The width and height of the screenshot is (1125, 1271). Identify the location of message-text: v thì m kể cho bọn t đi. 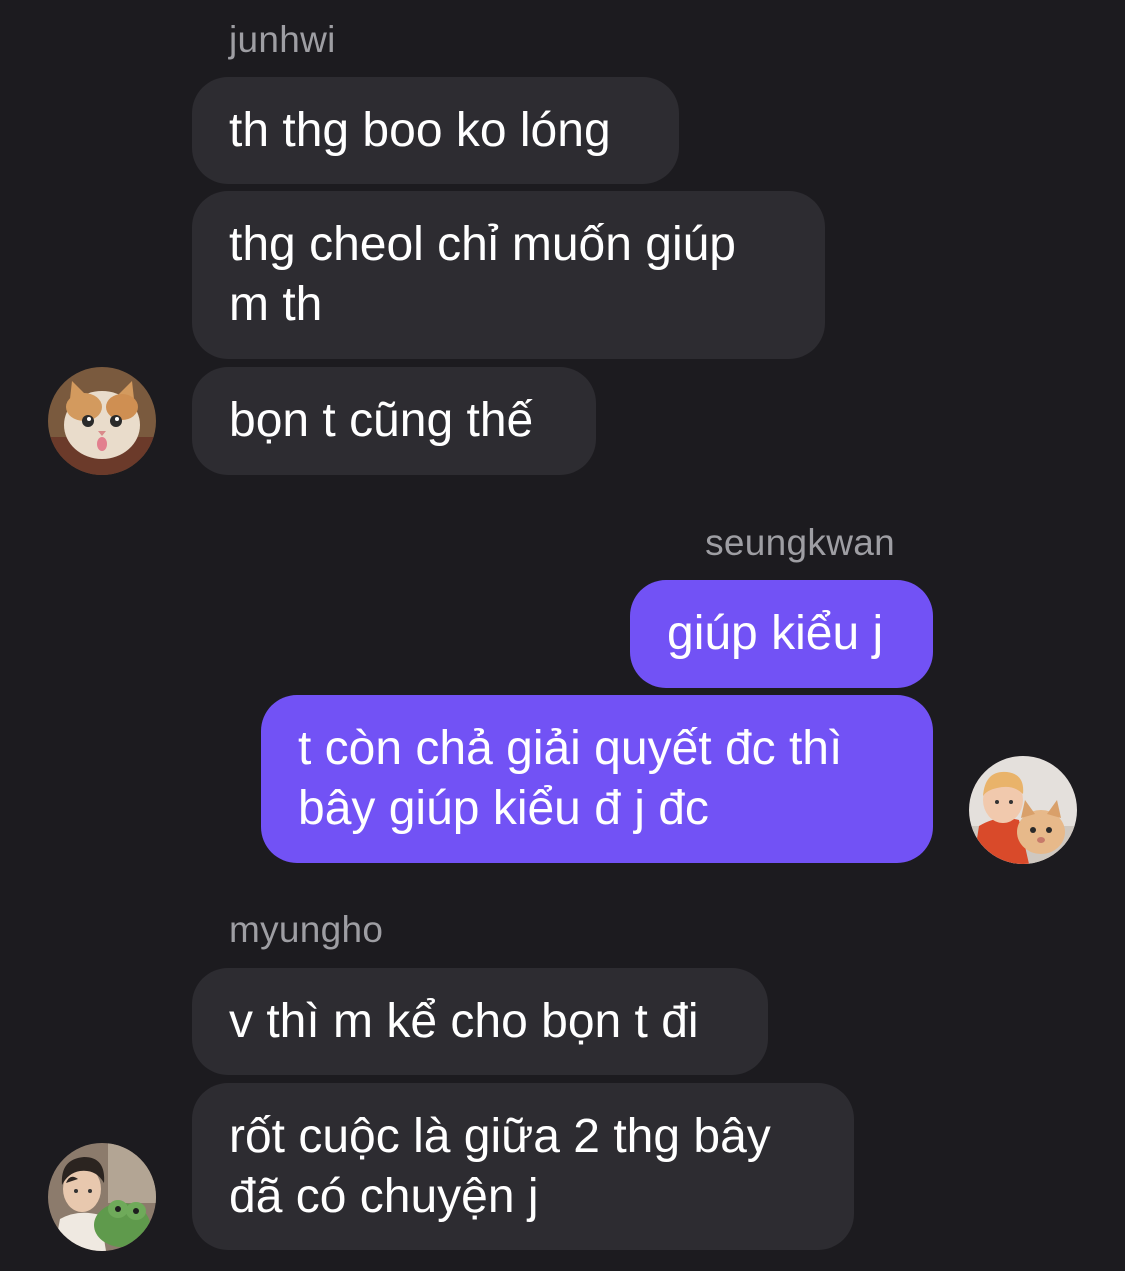
(464, 1021).